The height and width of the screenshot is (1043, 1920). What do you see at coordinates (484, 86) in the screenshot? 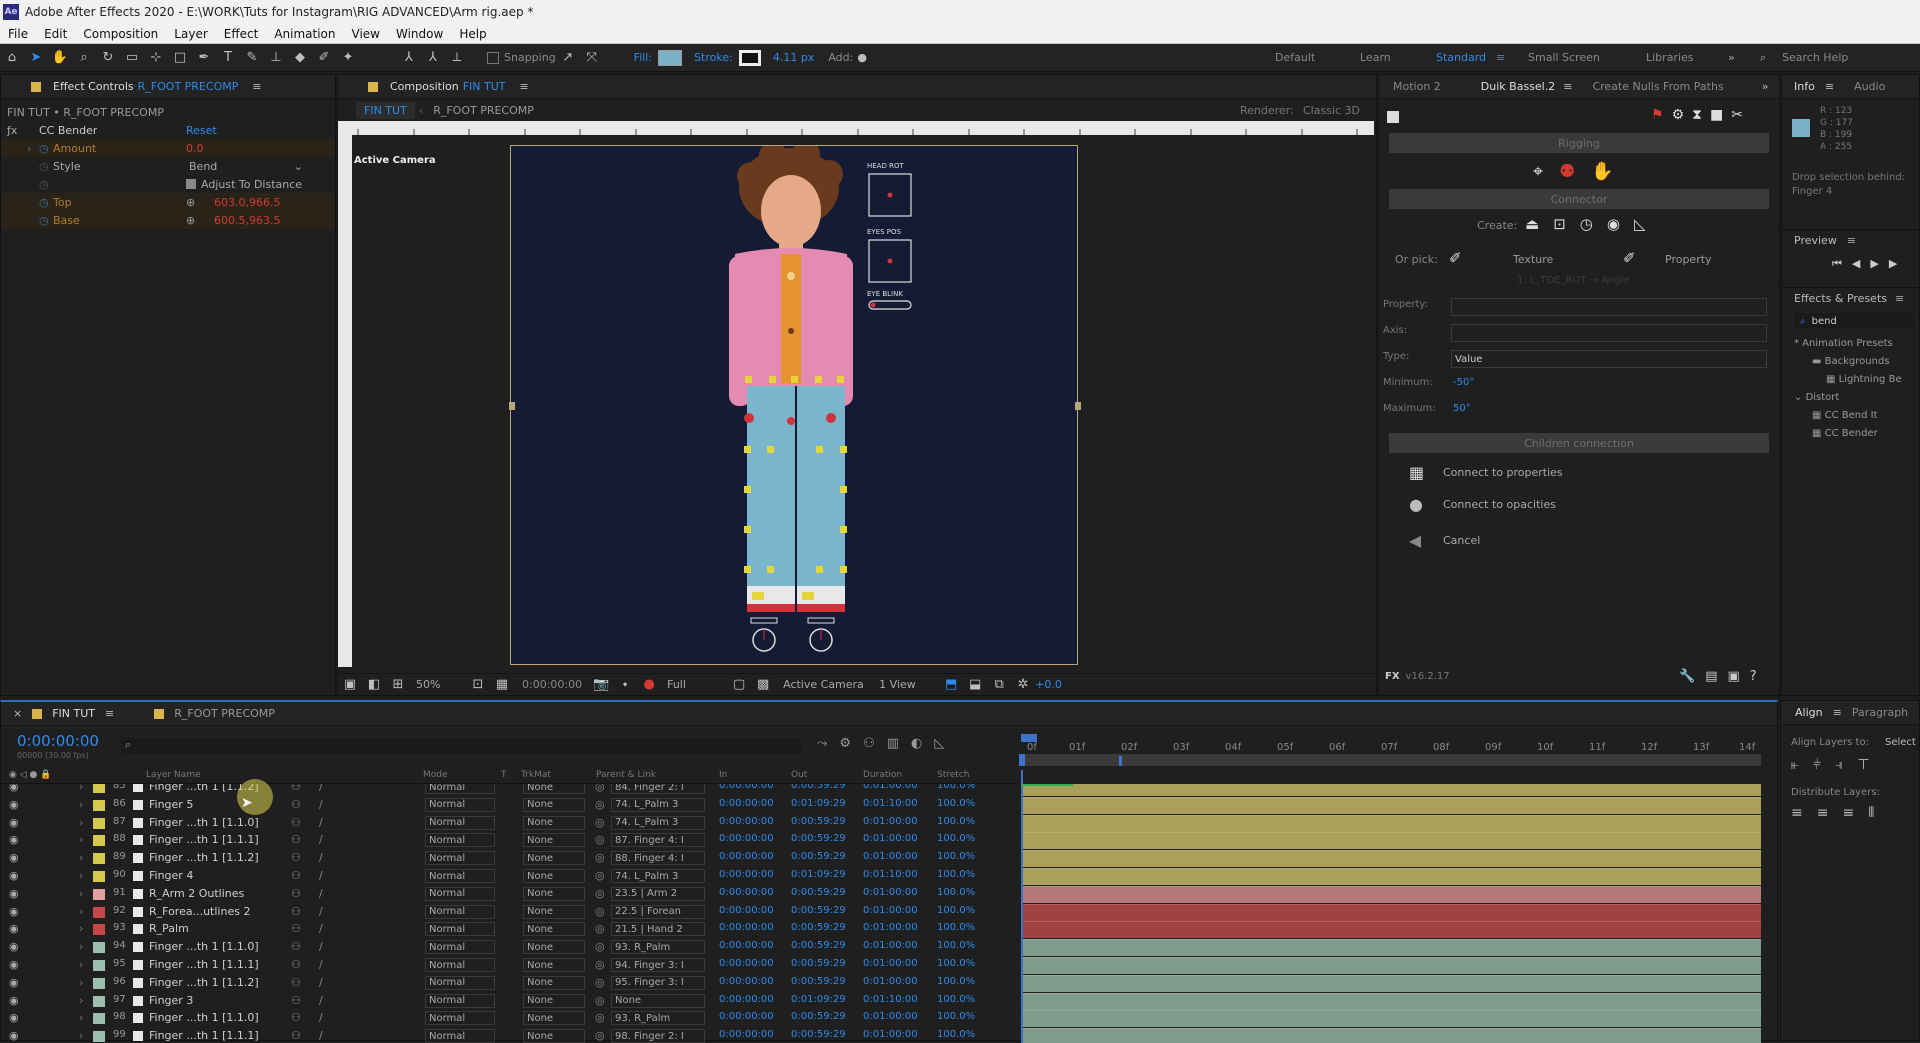
I see `composition-tab-target: FIN TUT` at bounding box center [484, 86].